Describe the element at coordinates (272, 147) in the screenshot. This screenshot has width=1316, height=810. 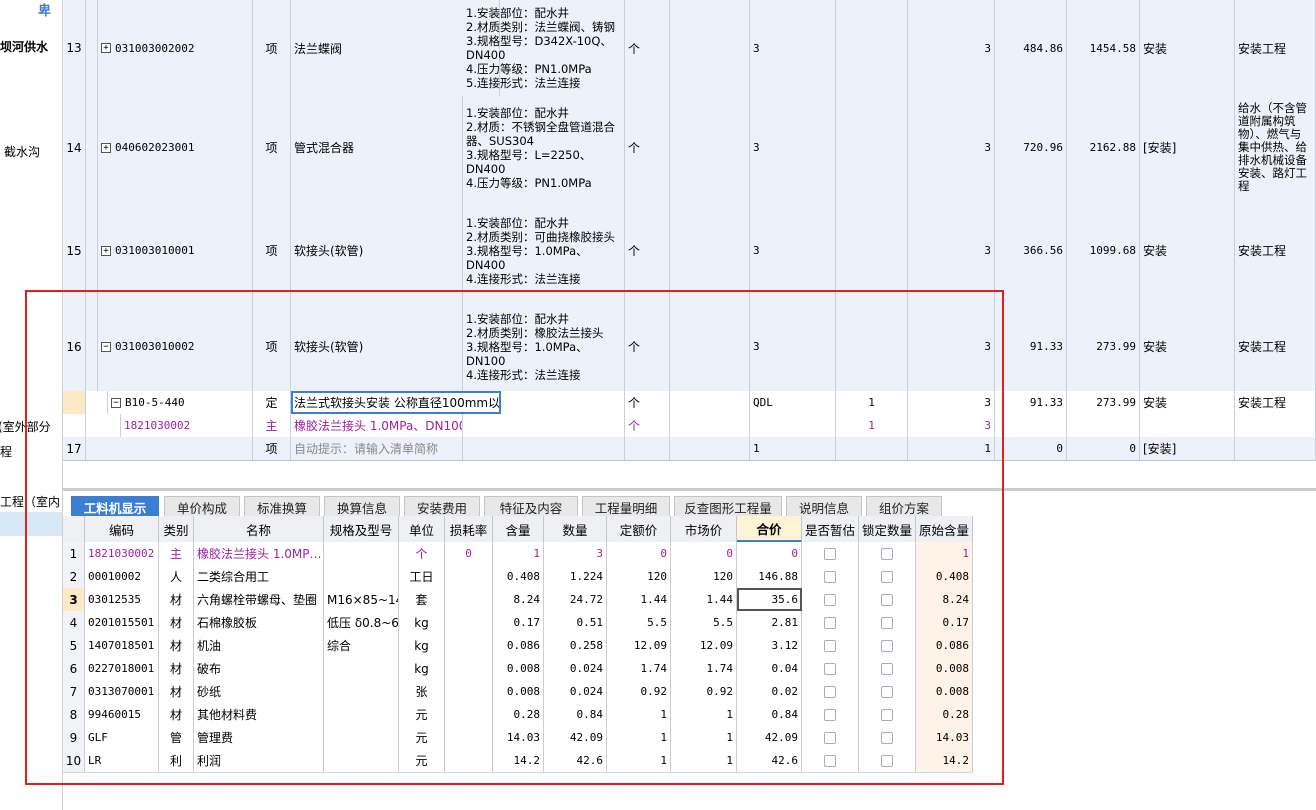
I see `kind-cell: 项` at that location.